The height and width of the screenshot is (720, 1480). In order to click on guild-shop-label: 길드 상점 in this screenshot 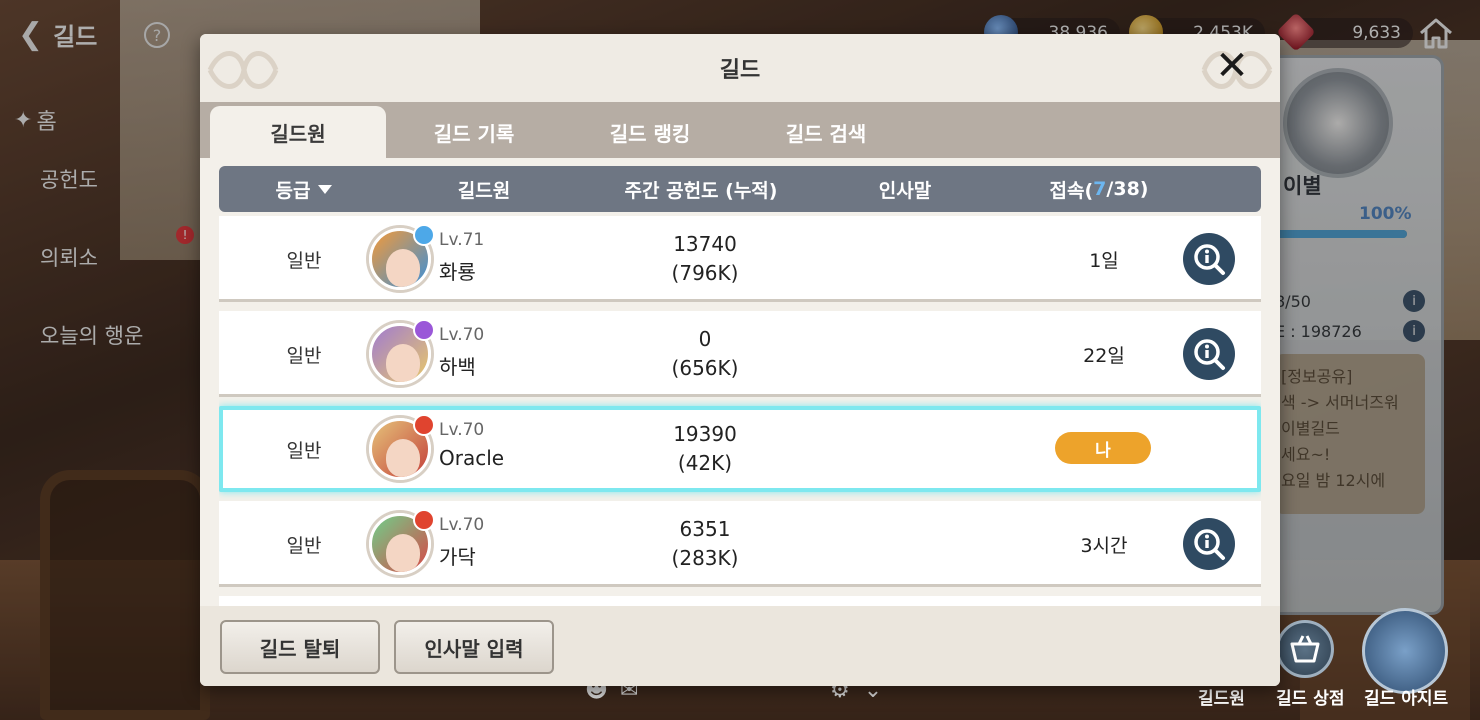, I will do `click(1310, 699)`.